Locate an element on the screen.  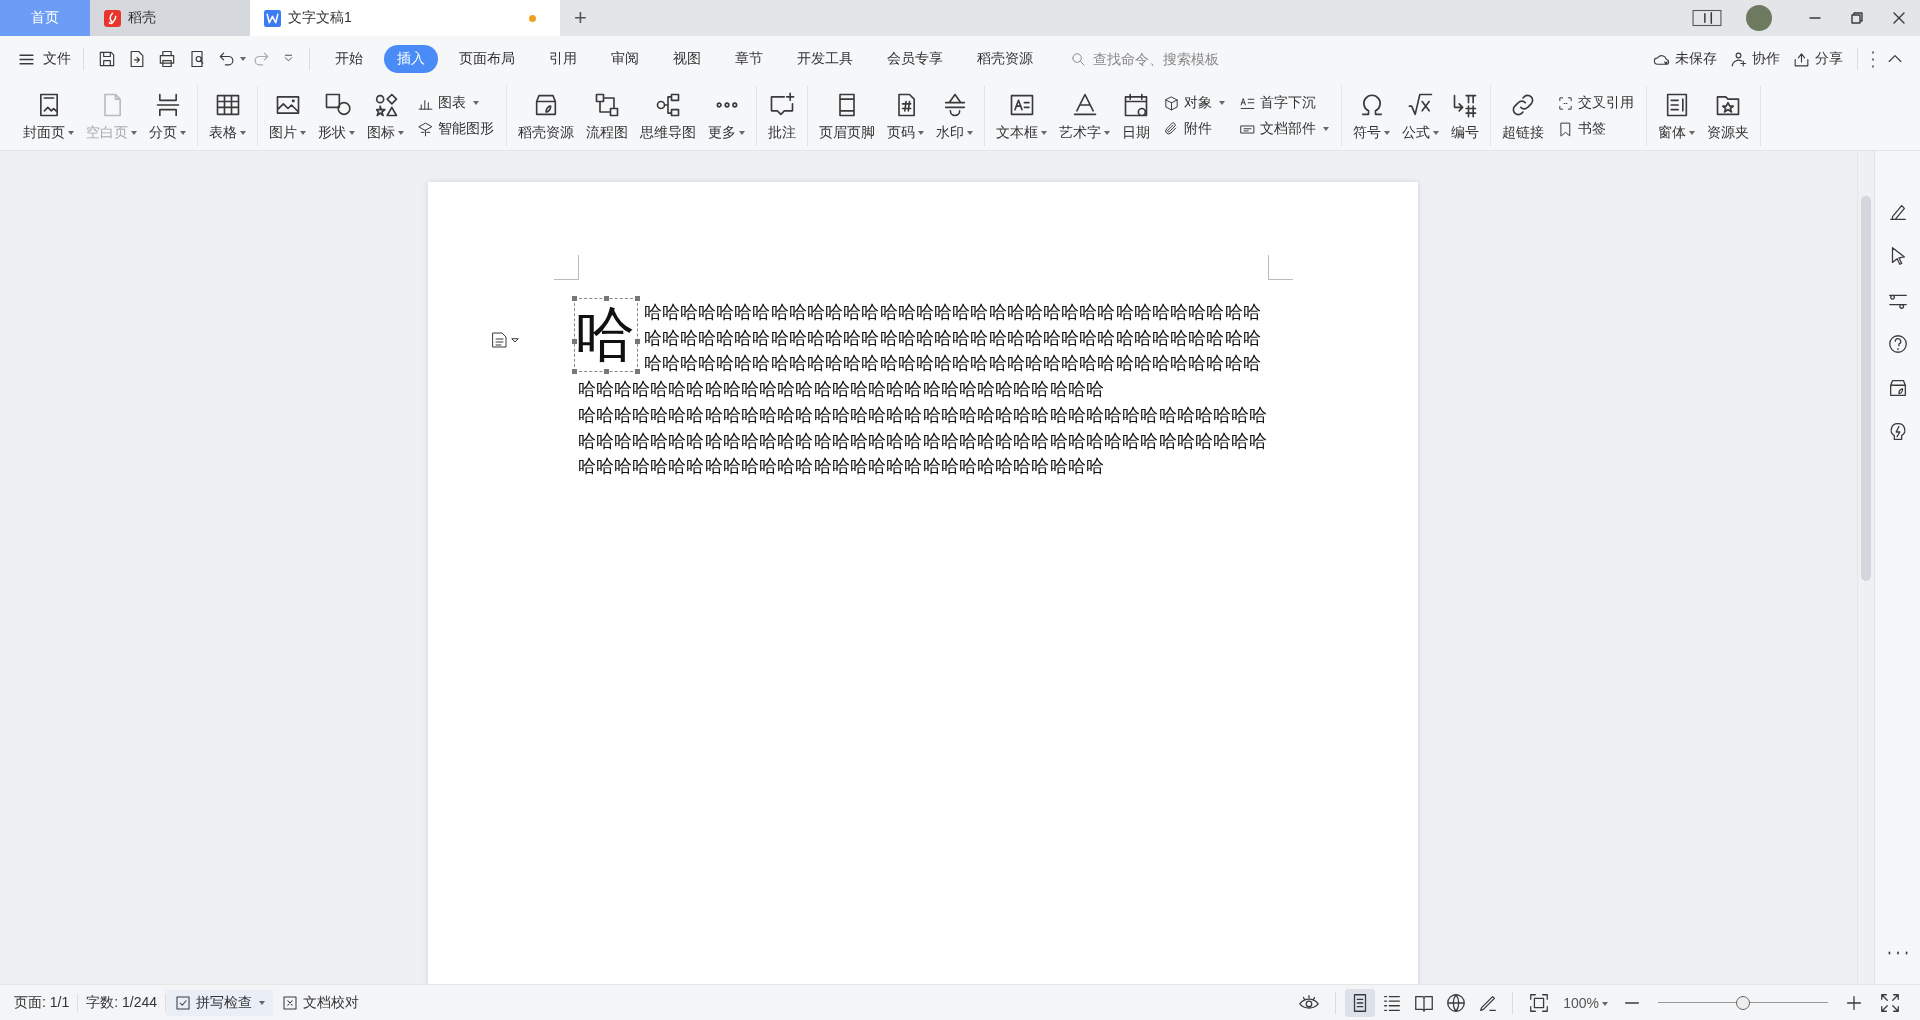
ribbon-button: 编号 is located at coordinates (1465, 116).